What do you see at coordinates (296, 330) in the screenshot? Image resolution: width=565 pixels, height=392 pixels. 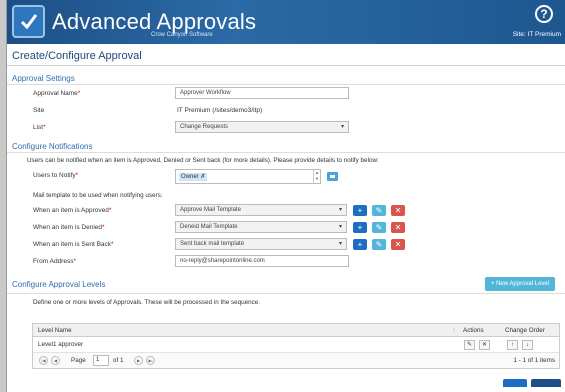 I see `grid-header: Level Name ⁝ Actions Change Order` at bounding box center [296, 330].